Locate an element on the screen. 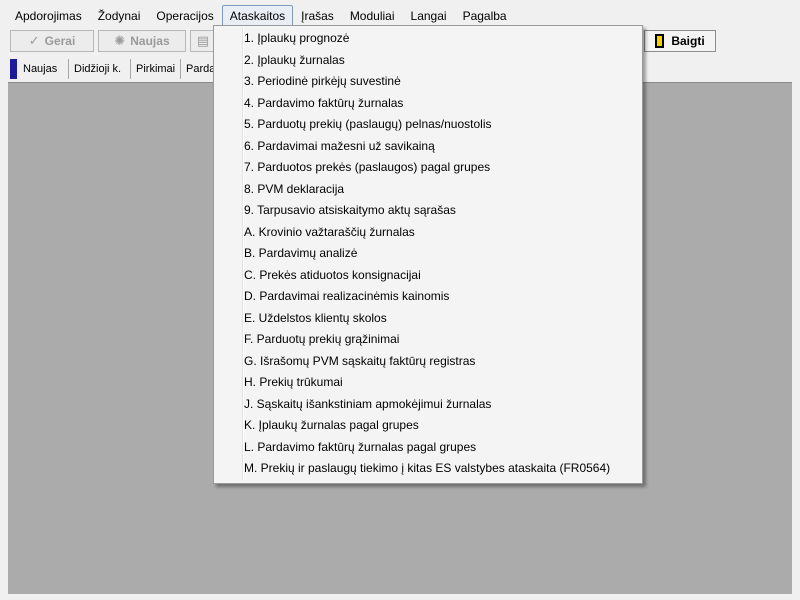 The image size is (800, 600). menu-item-uzdelstos-skolos: E. Uždelstos klientų skolos is located at coordinates (441, 318).